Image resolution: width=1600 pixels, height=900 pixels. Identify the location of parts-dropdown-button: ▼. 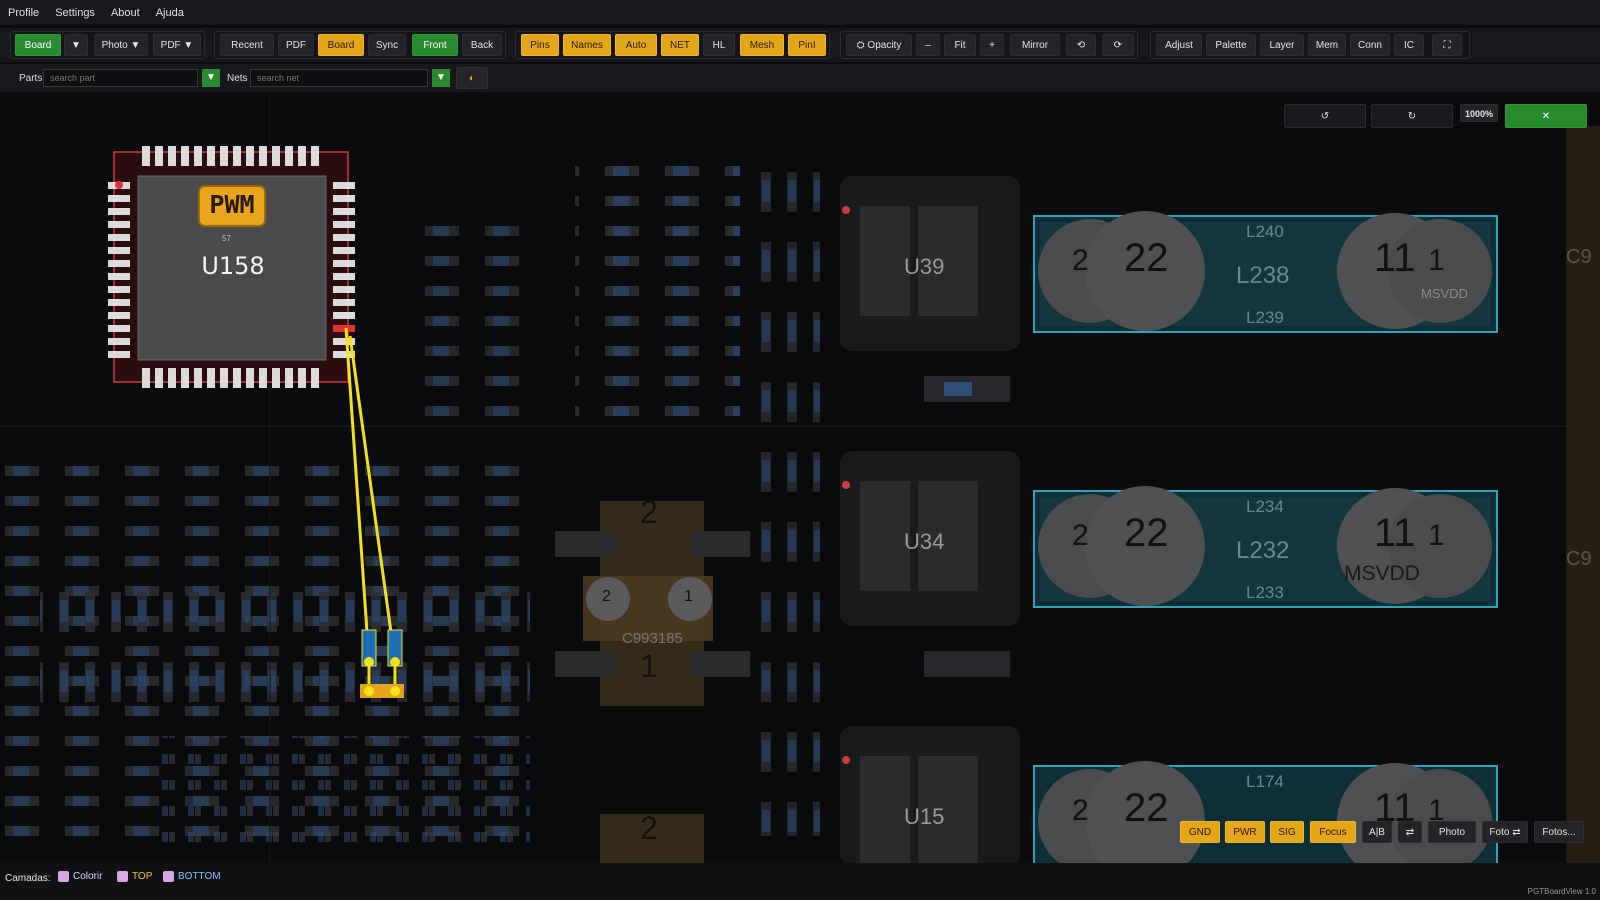
(211, 78).